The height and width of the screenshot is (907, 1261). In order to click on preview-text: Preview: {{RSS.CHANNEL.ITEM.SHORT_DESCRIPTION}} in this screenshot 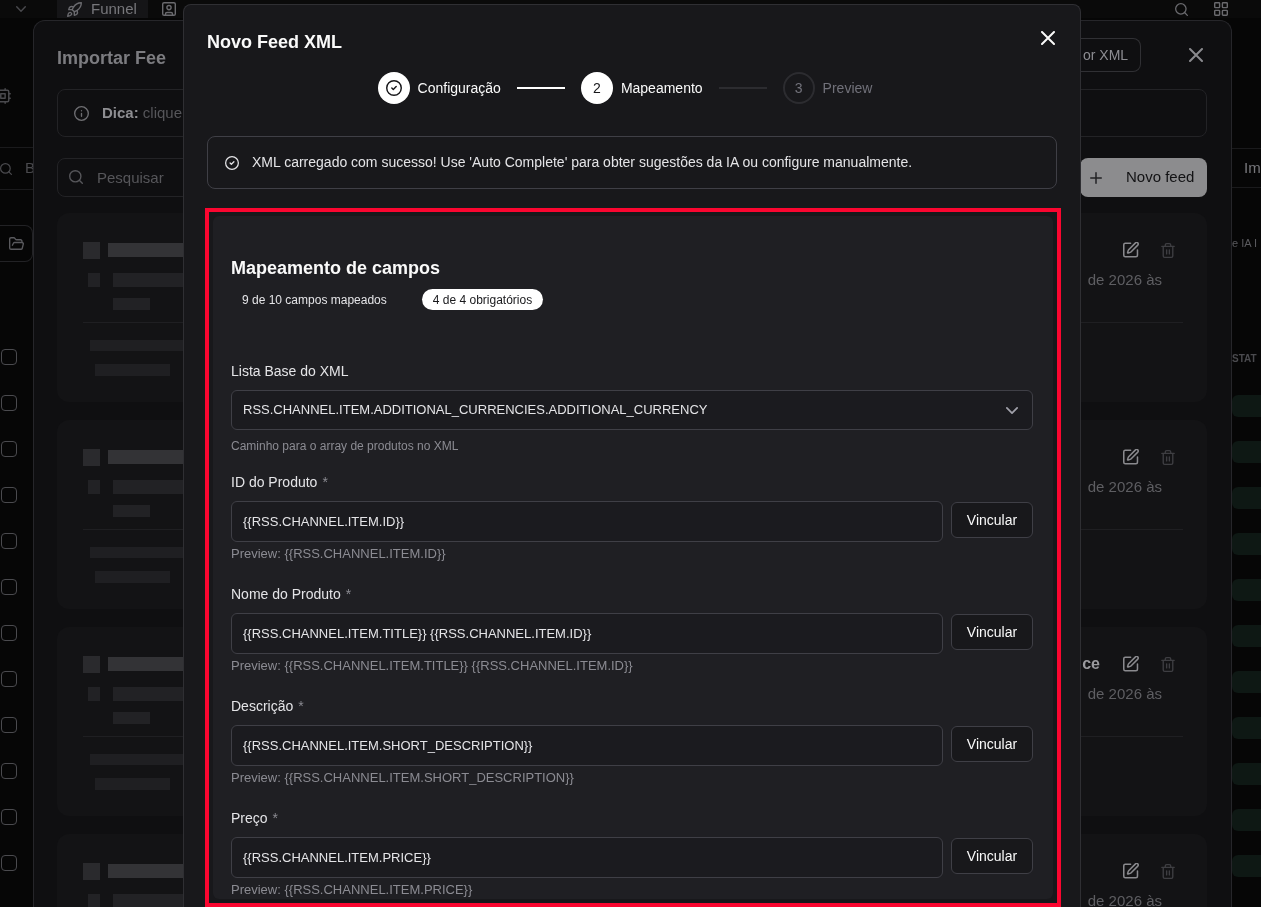, I will do `click(402, 778)`.